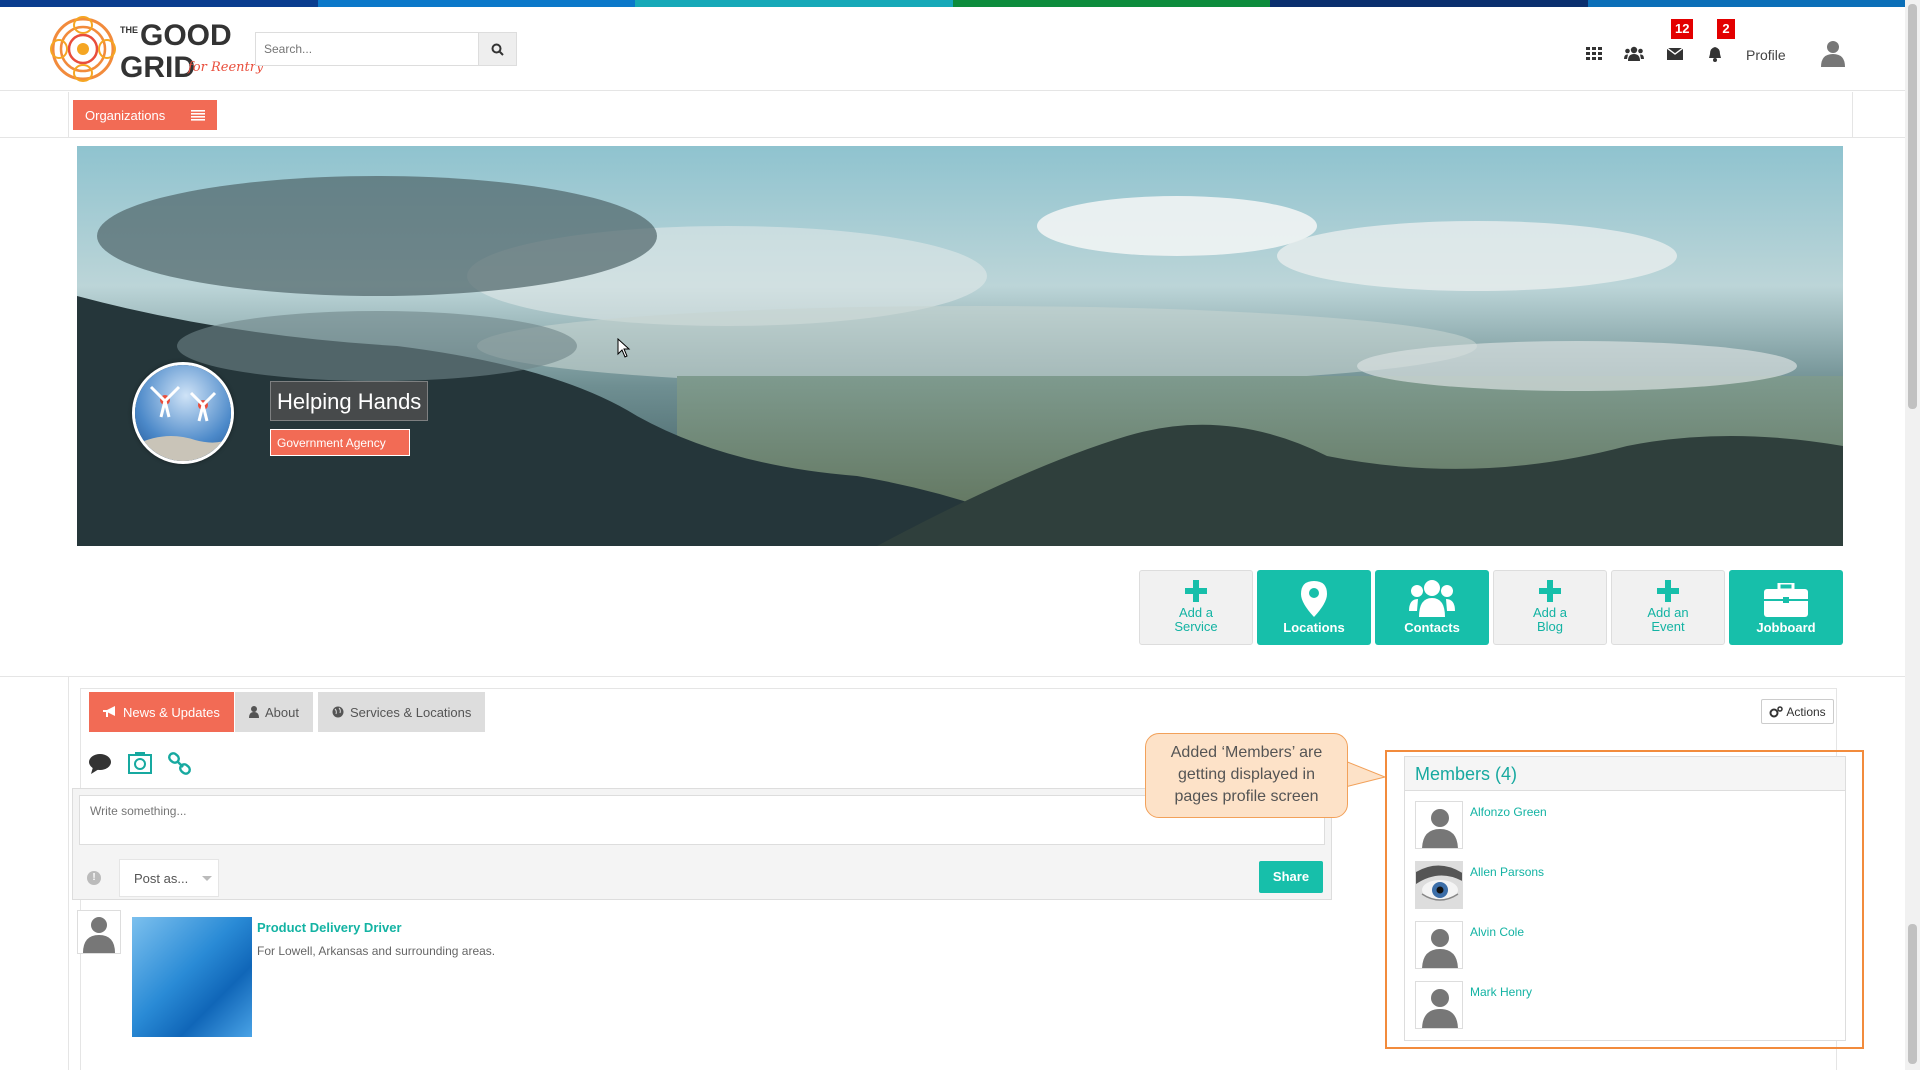 The height and width of the screenshot is (1070, 1920). Describe the element at coordinates (1625, 1005) in the screenshot. I see `member-item: Mark Henry` at that location.